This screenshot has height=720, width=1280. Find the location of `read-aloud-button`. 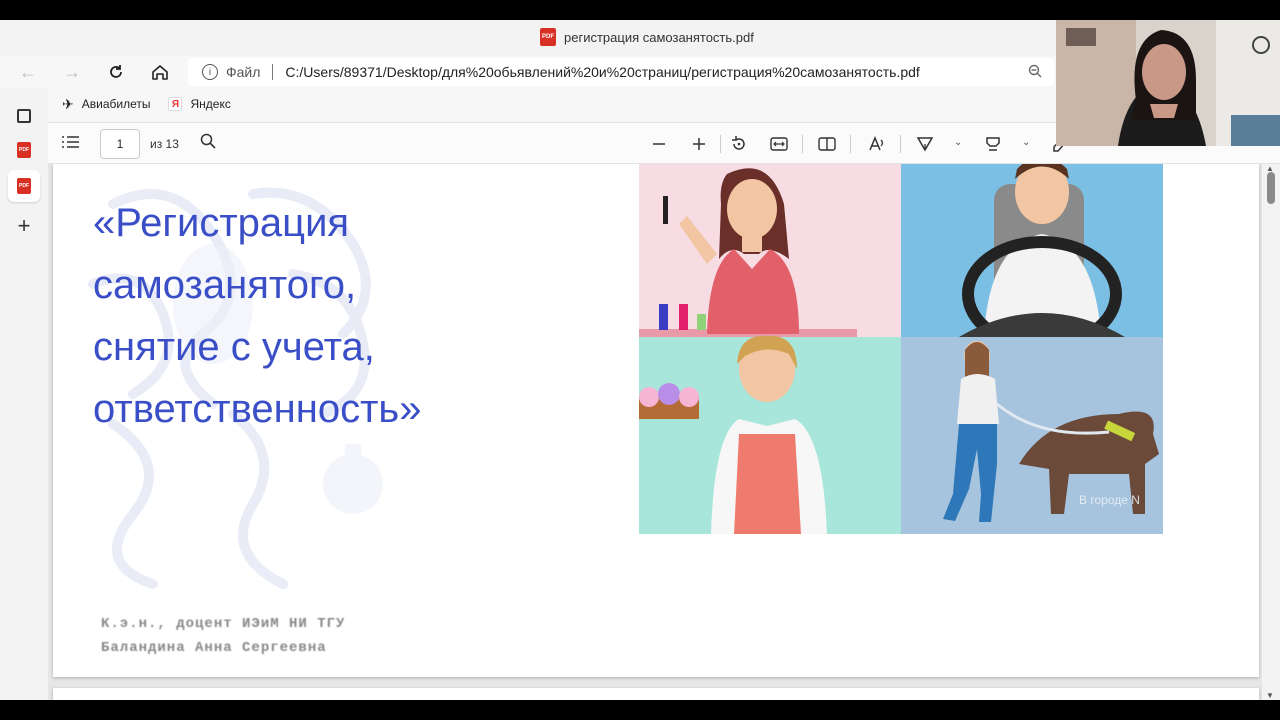

read-aloud-button is located at coordinates (877, 144).